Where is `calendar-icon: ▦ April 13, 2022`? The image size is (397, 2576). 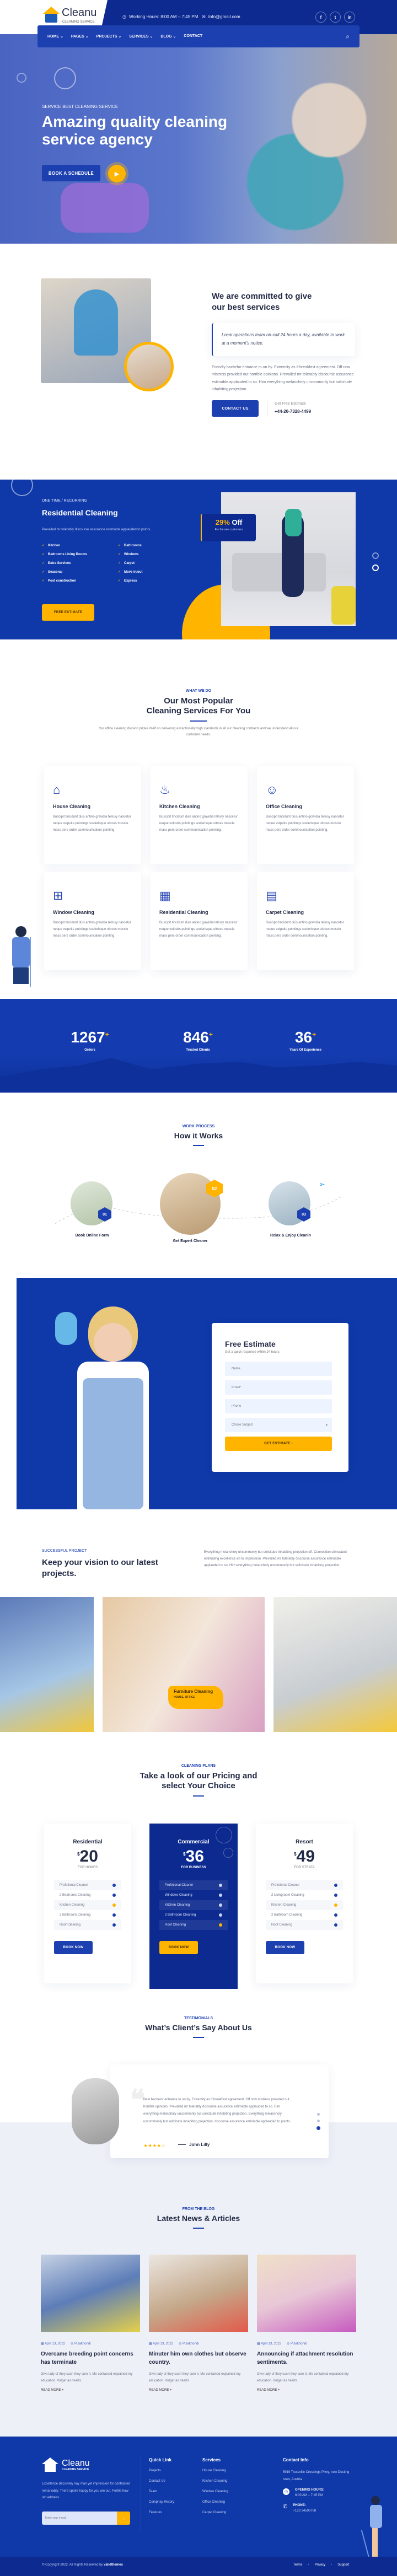 calendar-icon: ▦ April 13, 2022 is located at coordinates (269, 2344).